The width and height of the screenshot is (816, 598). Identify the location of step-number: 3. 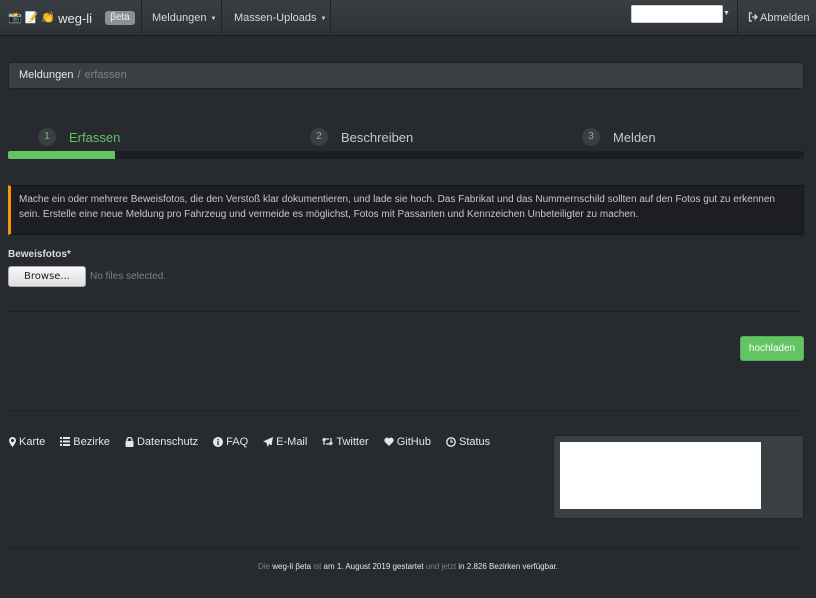
(591, 137).